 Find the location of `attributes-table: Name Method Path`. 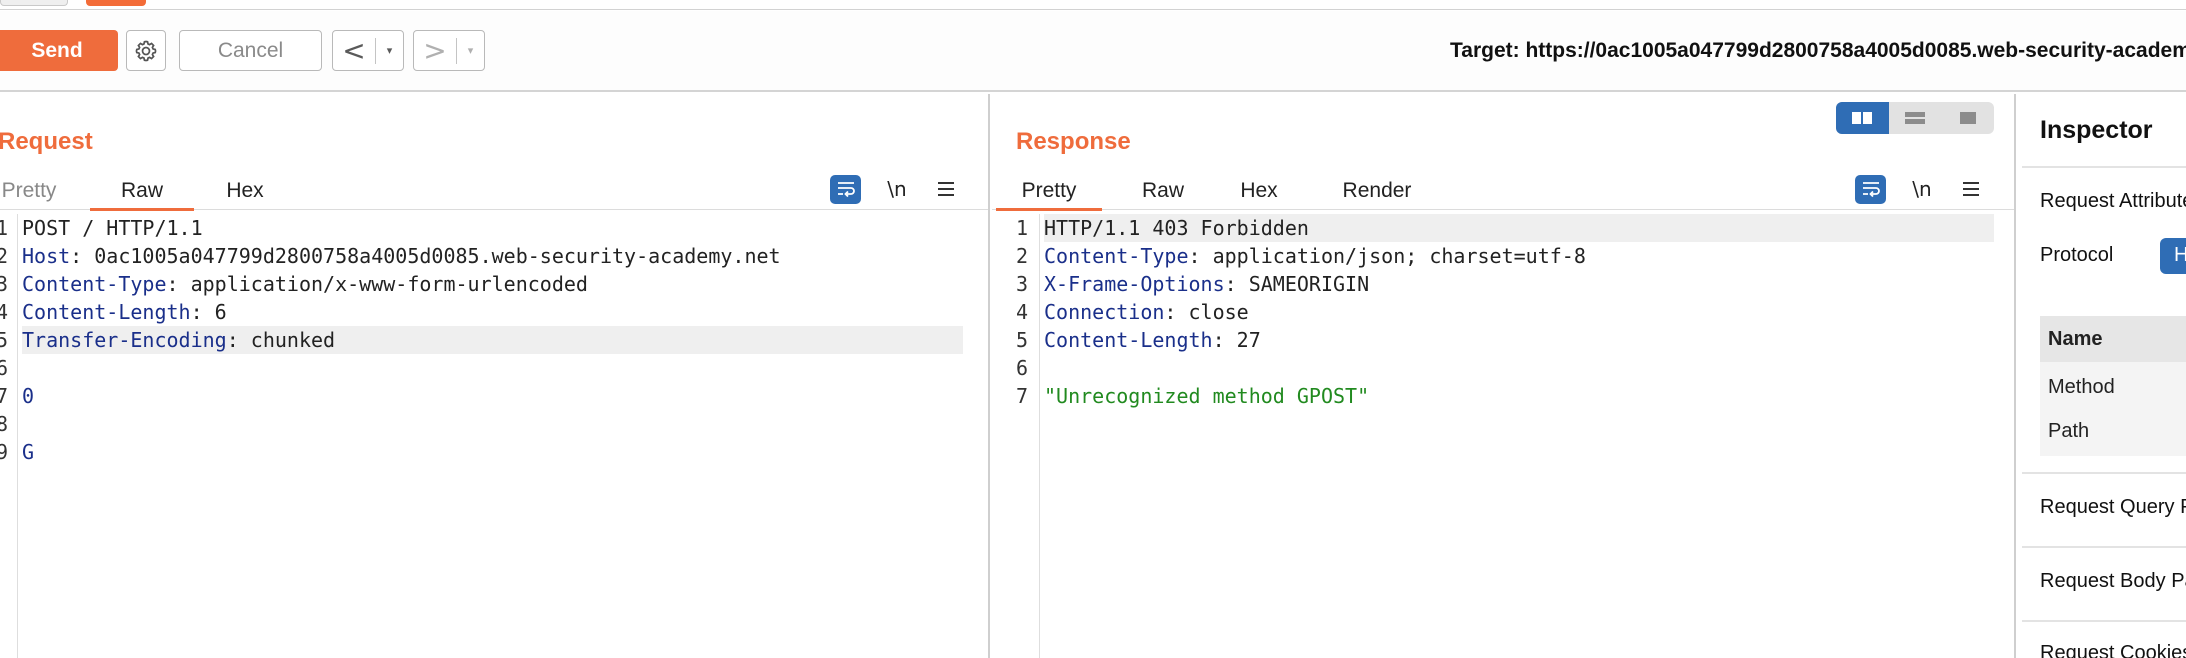

attributes-table: Name Method Path is located at coordinates (2113, 386).